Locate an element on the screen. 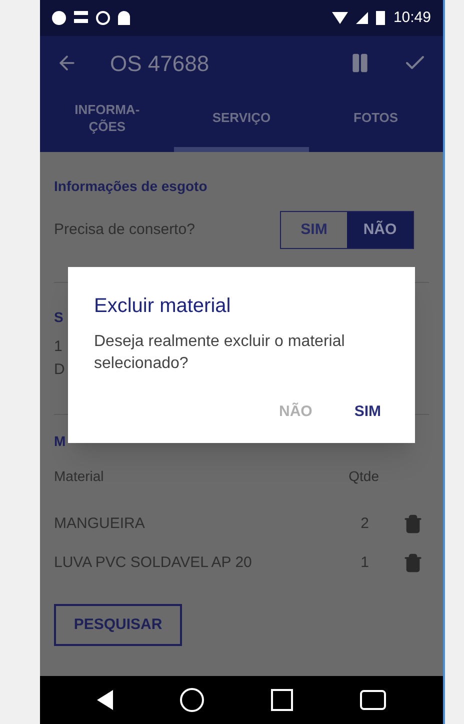 This screenshot has height=724, width=464. section-title: S is located at coordinates (59, 317).